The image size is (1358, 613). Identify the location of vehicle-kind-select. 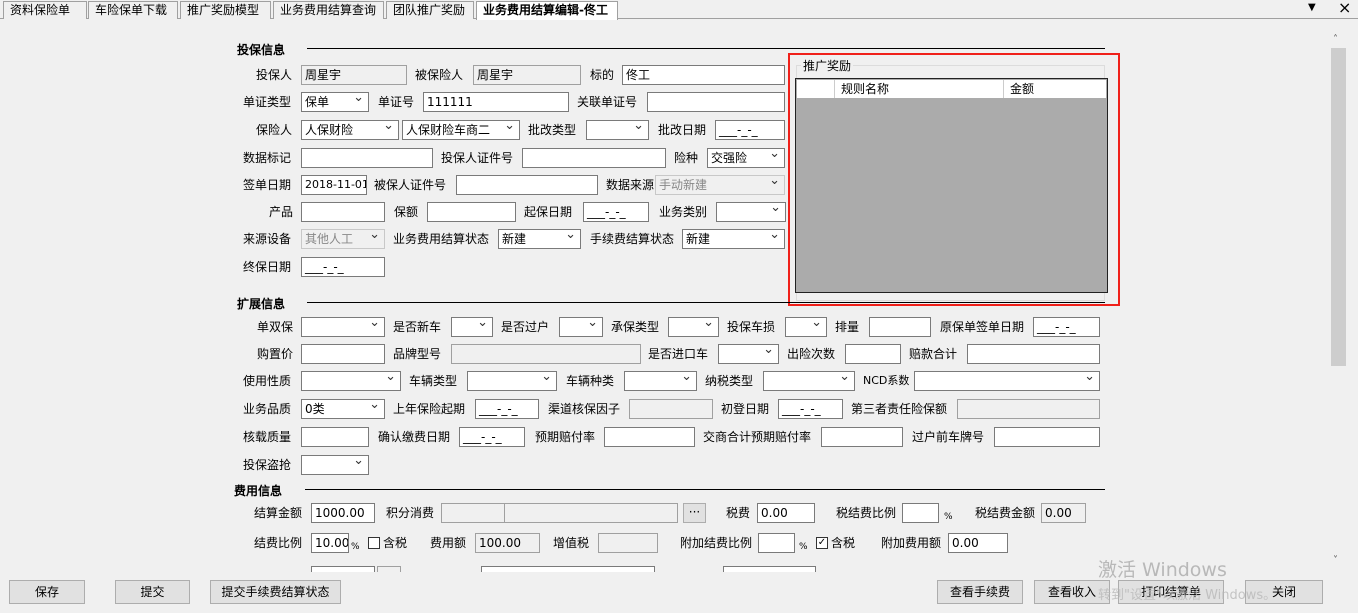
(660, 381).